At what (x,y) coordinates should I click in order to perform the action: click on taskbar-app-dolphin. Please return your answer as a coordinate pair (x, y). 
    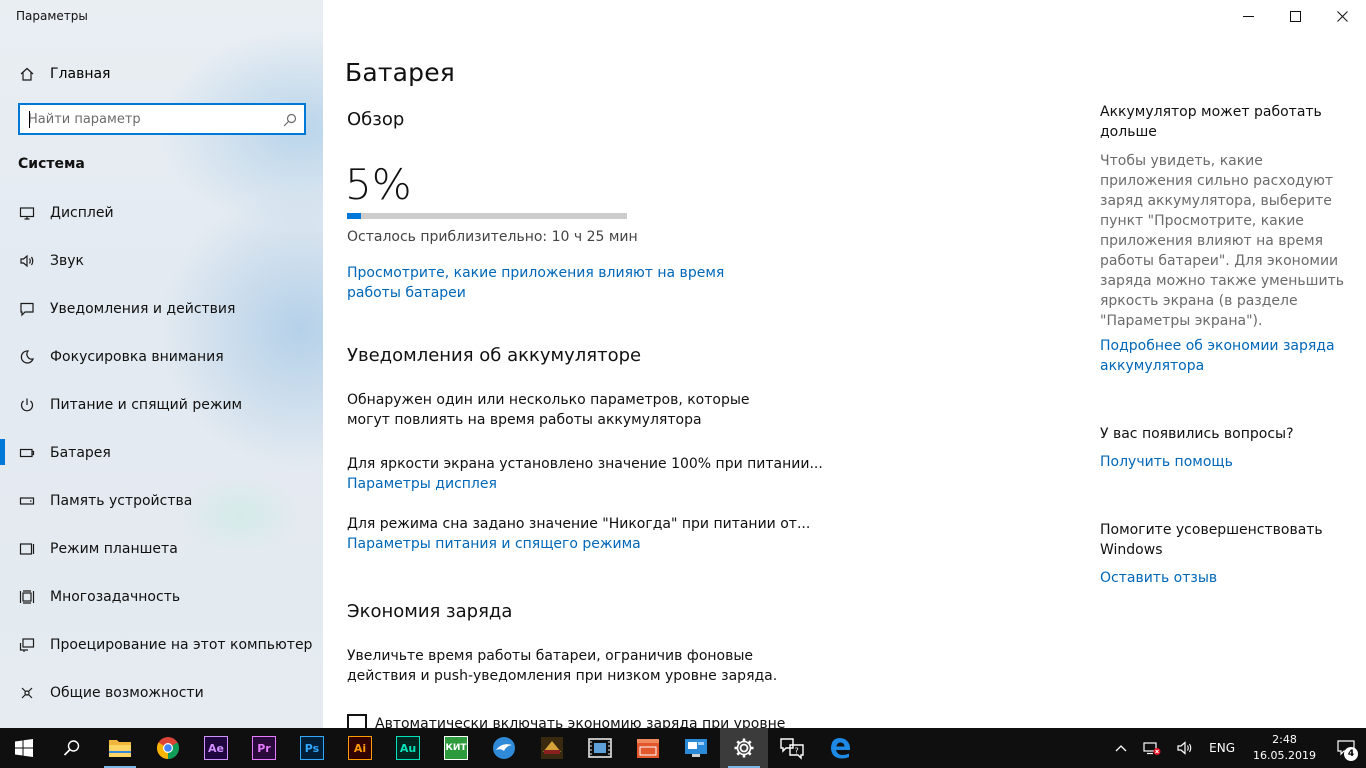
    Looking at the image, I should click on (504, 748).